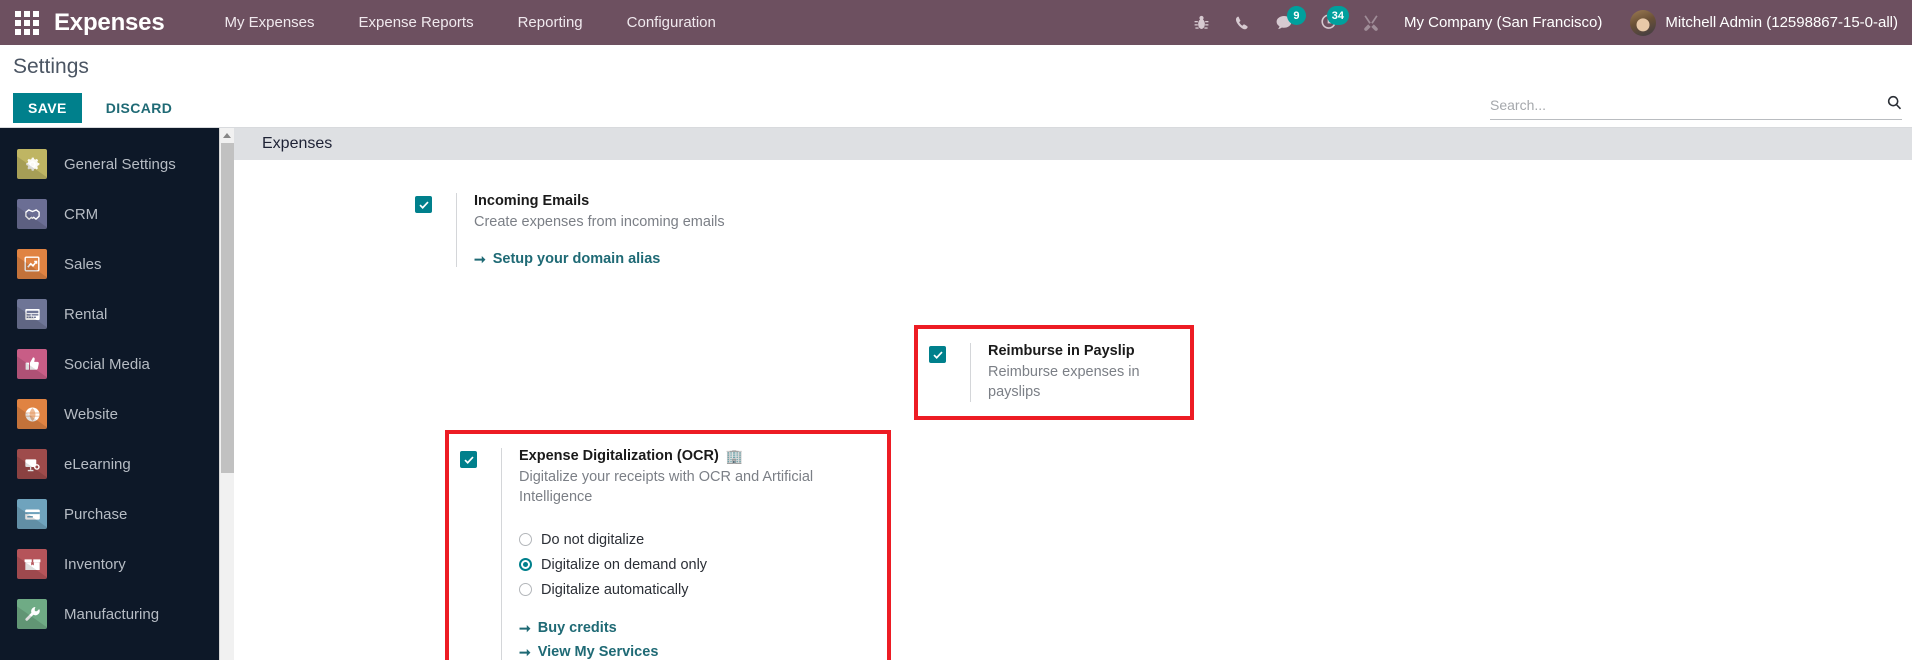  What do you see at coordinates (227, 308) in the screenshot?
I see `scrollbar-thumb` at bounding box center [227, 308].